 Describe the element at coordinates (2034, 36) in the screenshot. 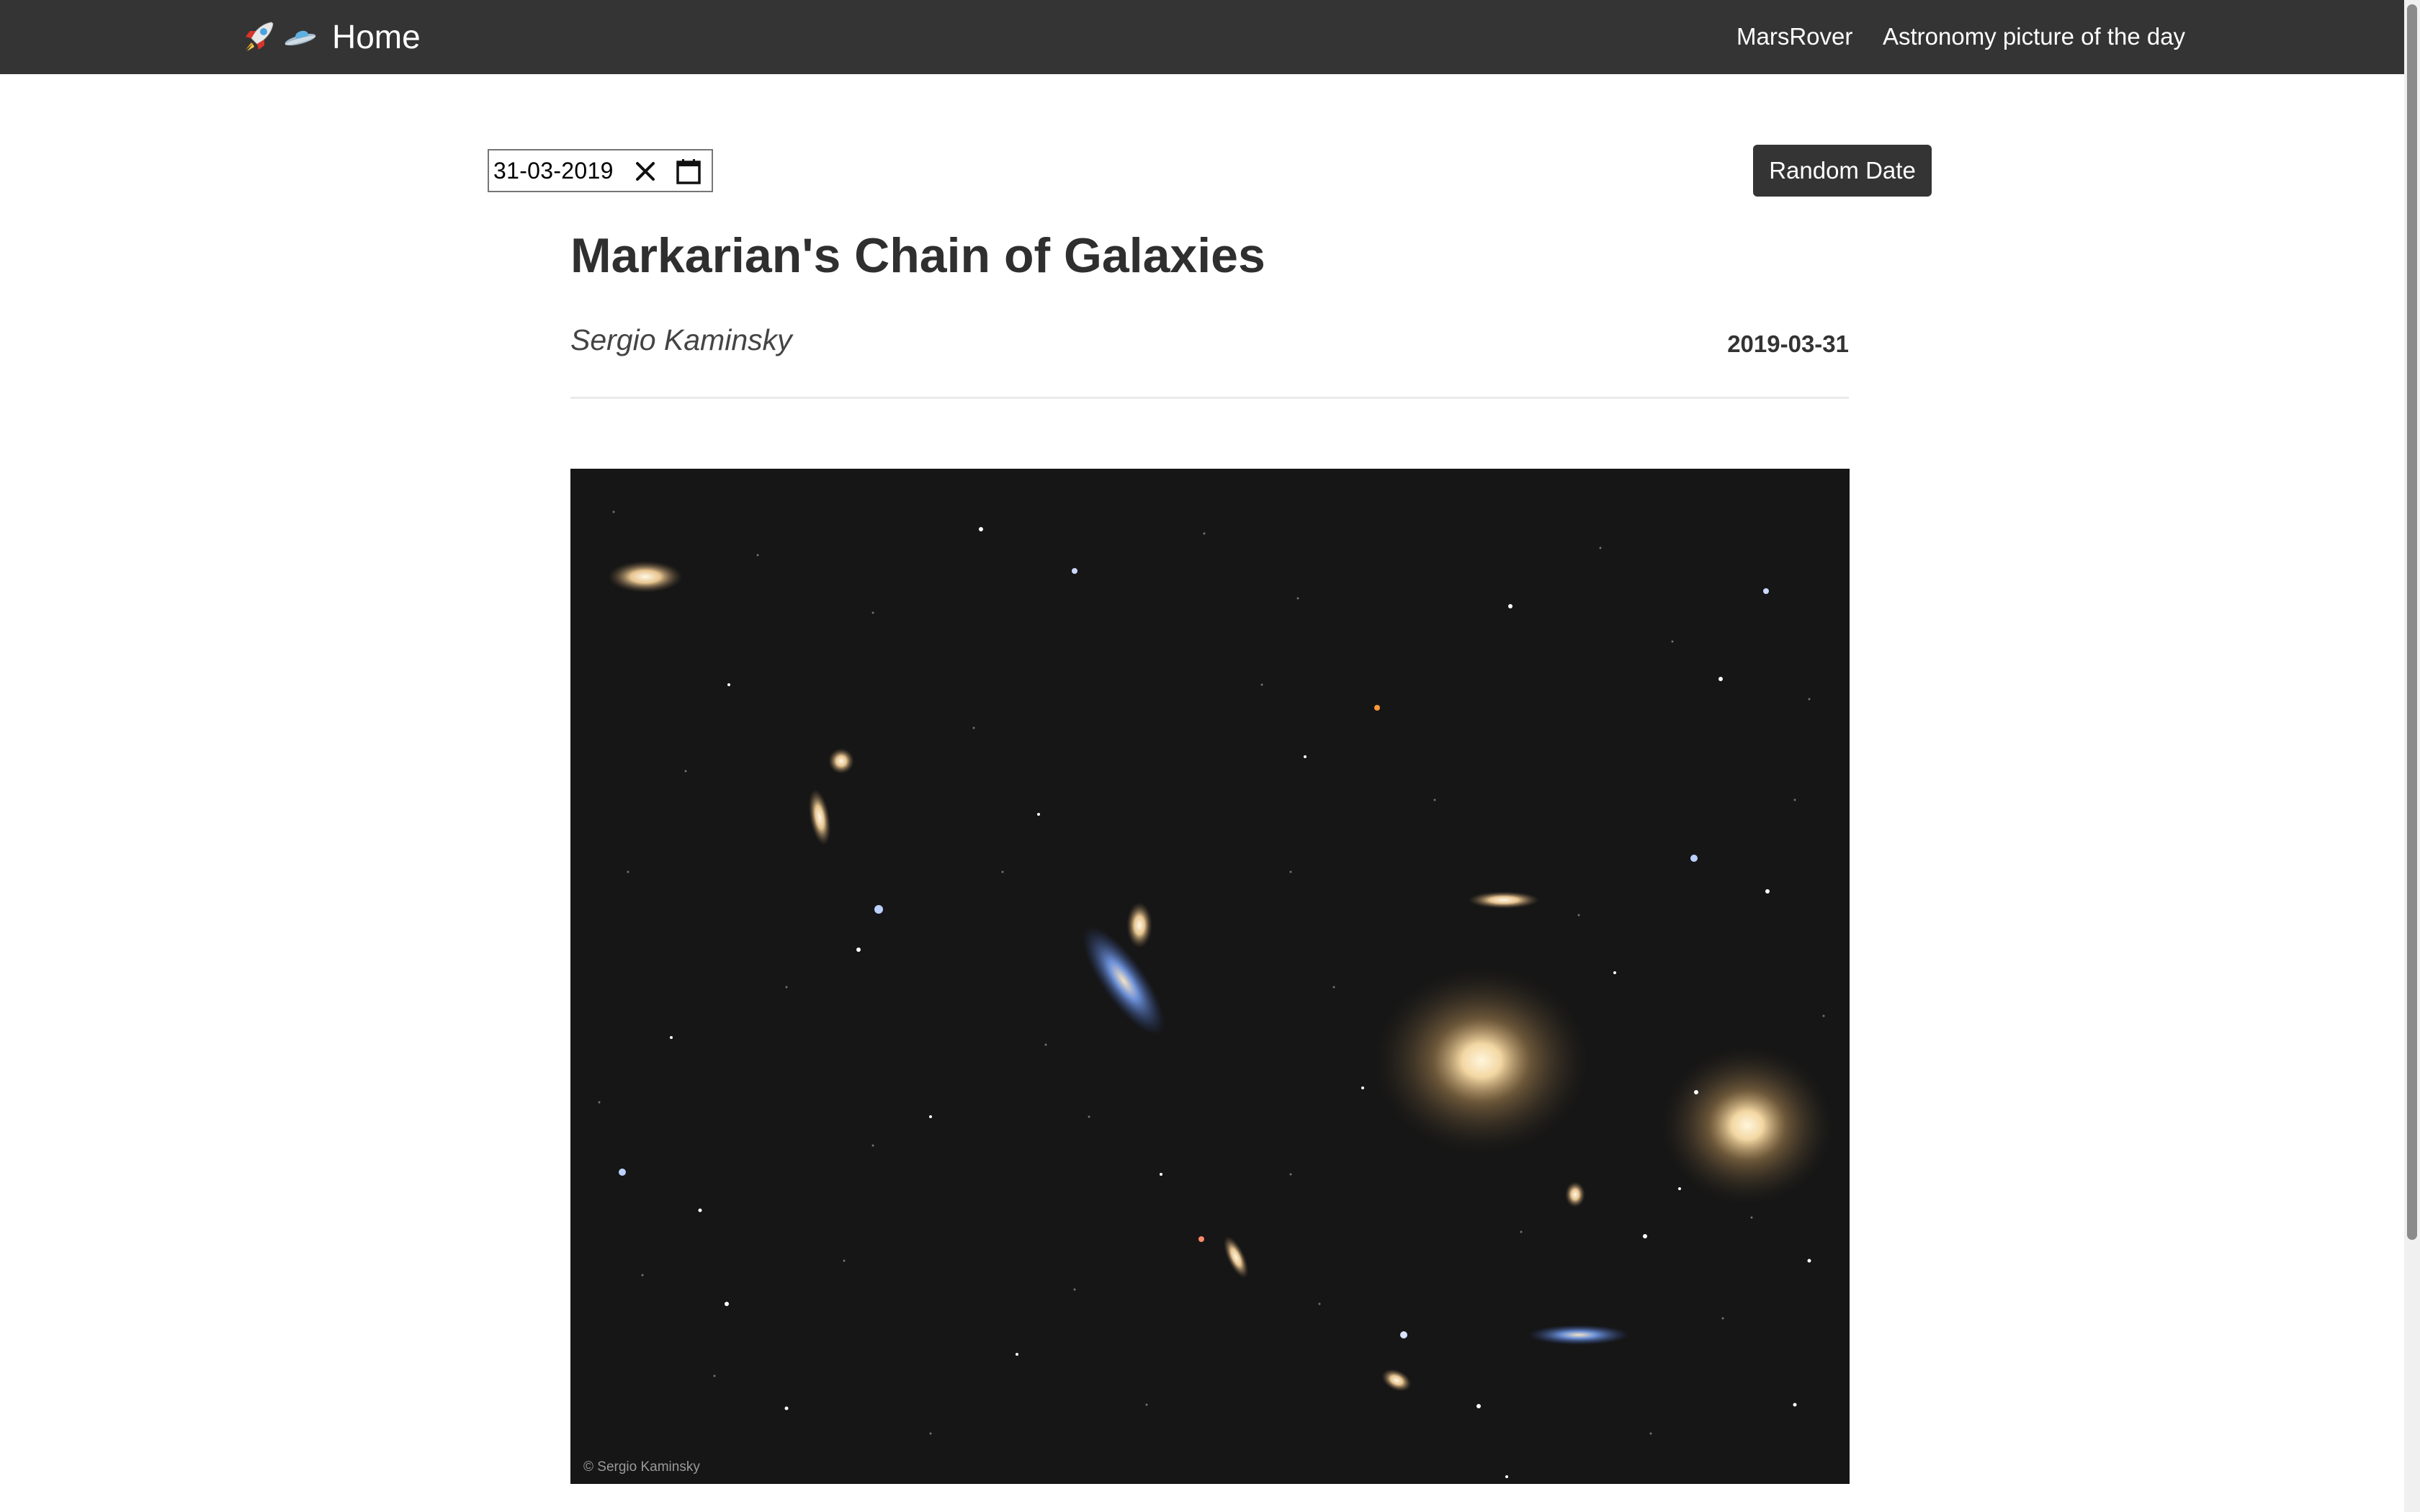

I see `nav-link-apod: Astronomy picture of the day` at that location.